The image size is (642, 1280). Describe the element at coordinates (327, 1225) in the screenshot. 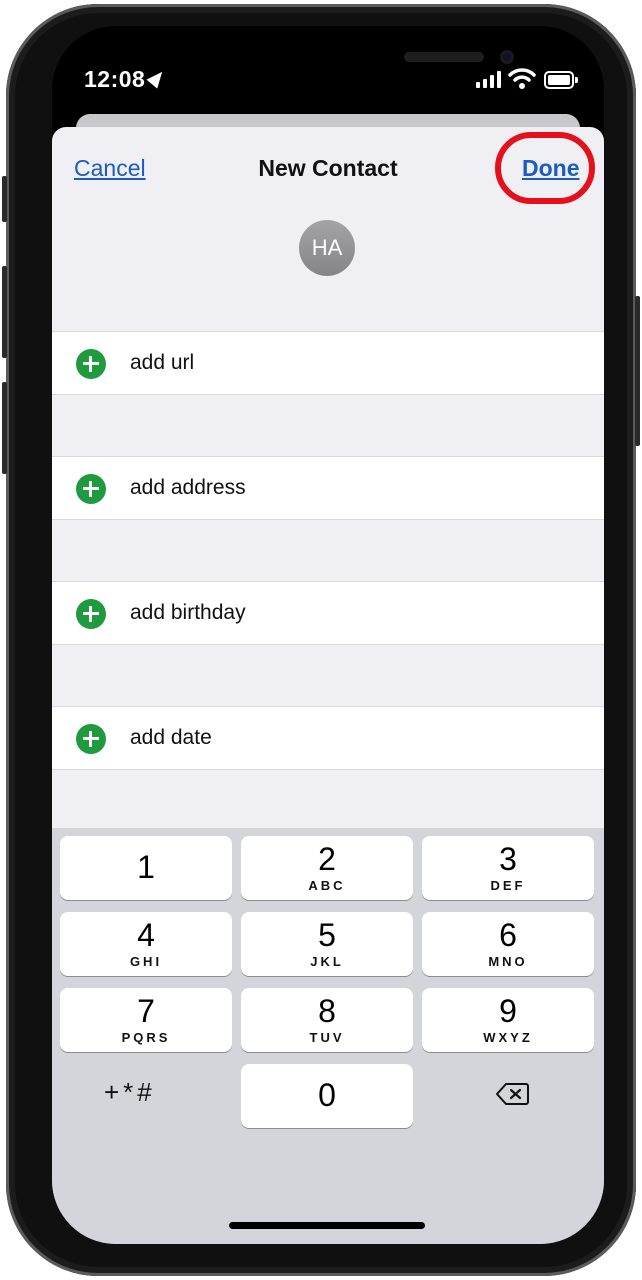

I see `home-indicator` at that location.